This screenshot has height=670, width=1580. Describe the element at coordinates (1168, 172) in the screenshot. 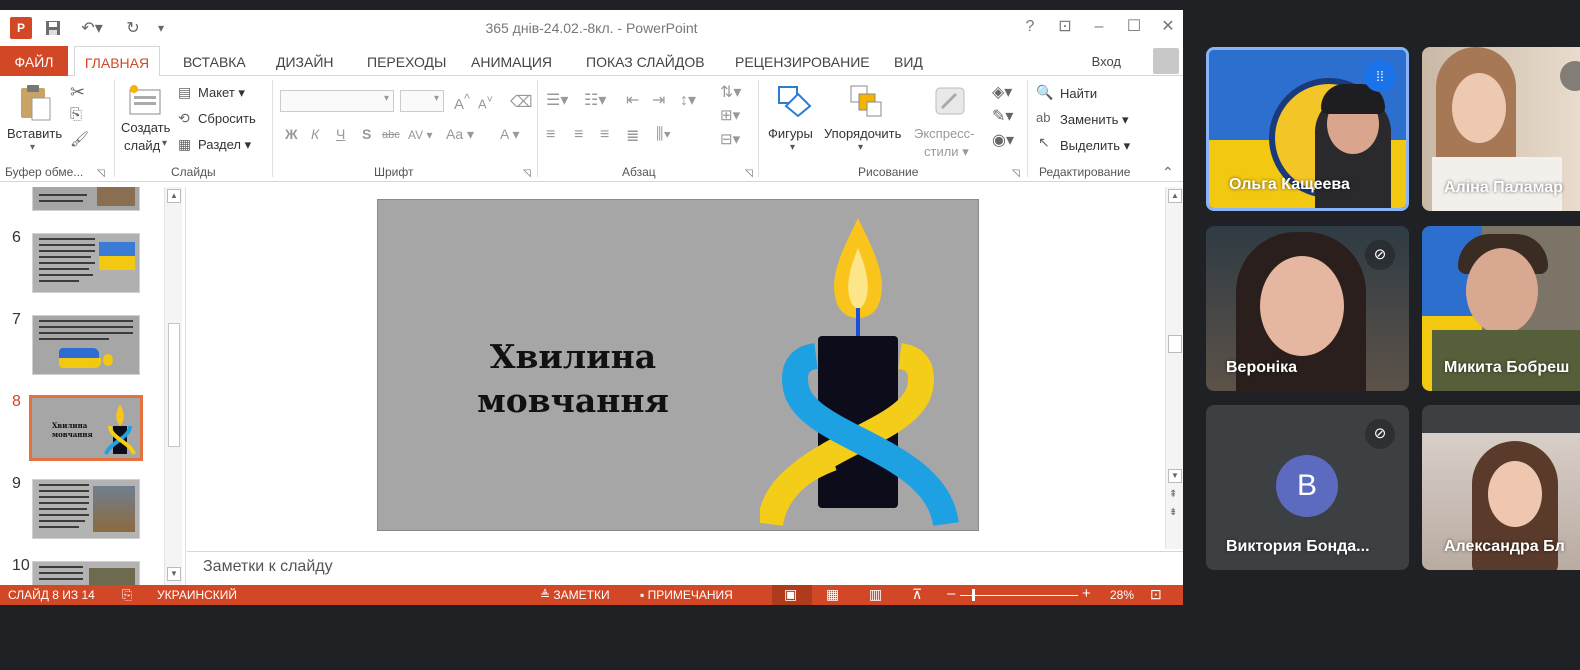

I see `collapse-ribbon-icon: ⌃` at that location.